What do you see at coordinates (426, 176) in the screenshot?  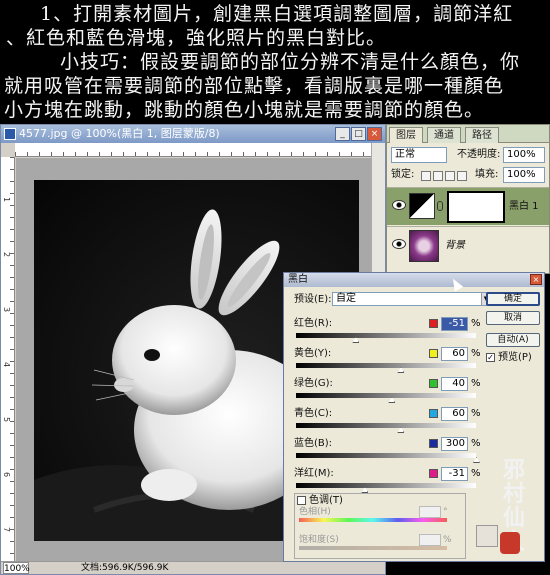 I see `lock-transparency-icon` at bounding box center [426, 176].